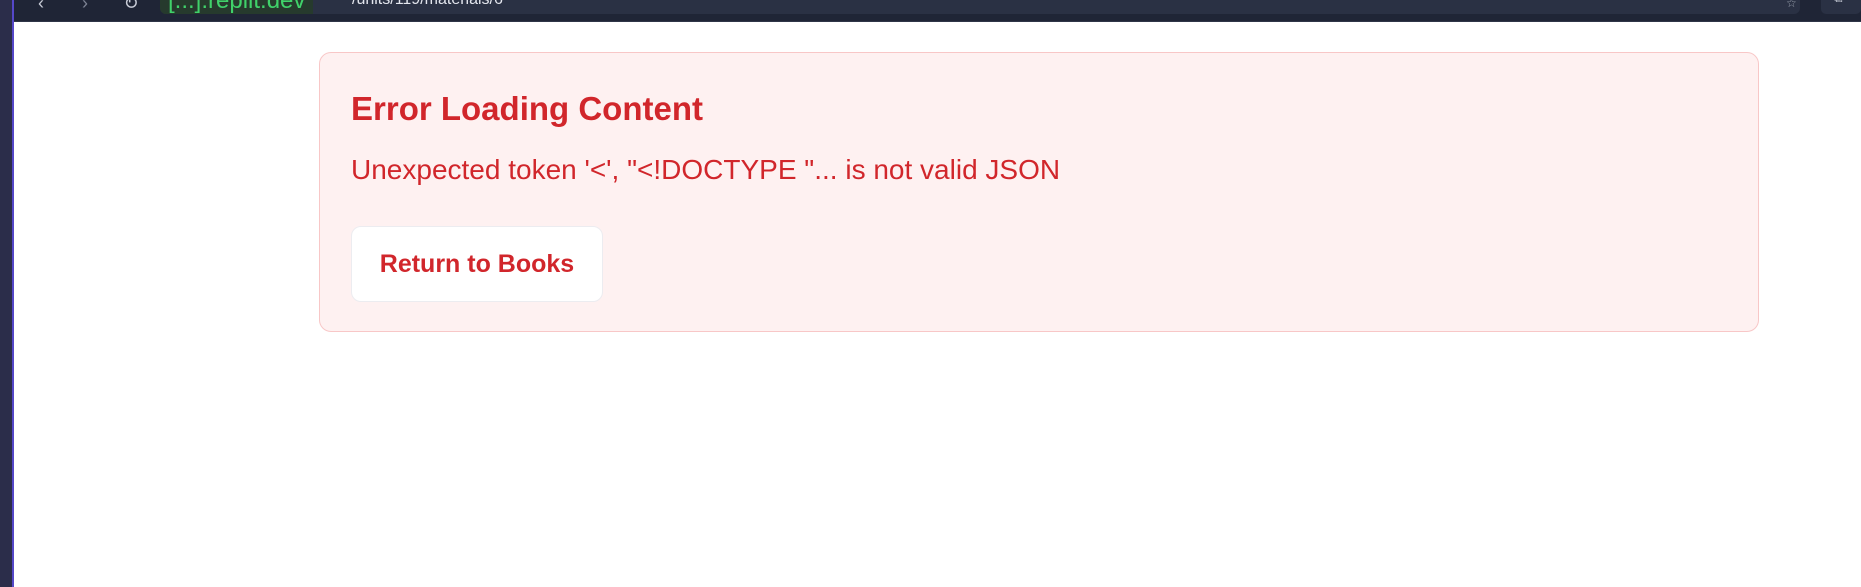 The width and height of the screenshot is (1861, 587). Describe the element at coordinates (85, 7) in the screenshot. I see `forward-icon: ›` at that location.